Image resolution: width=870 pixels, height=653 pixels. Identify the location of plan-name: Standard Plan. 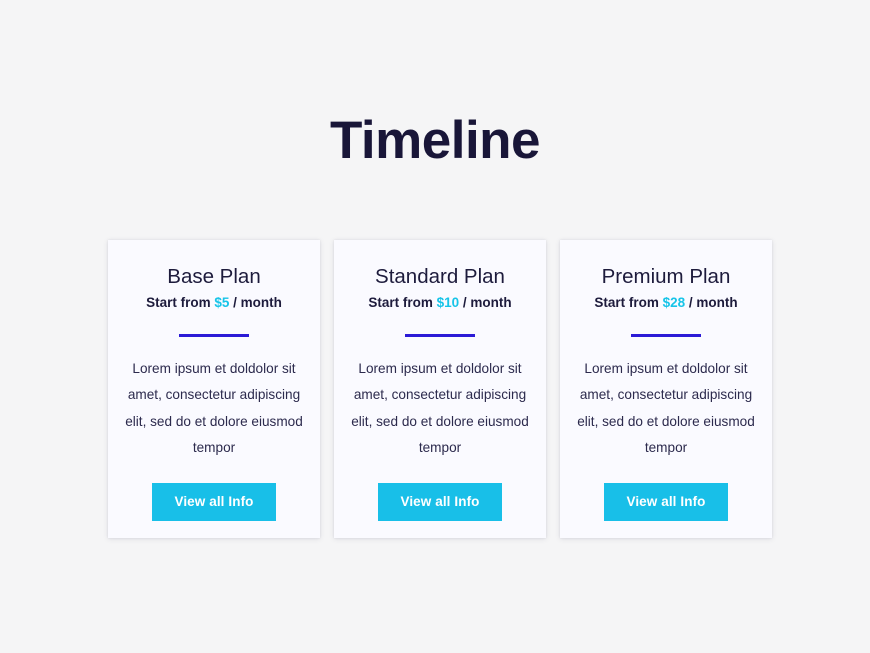
(440, 276).